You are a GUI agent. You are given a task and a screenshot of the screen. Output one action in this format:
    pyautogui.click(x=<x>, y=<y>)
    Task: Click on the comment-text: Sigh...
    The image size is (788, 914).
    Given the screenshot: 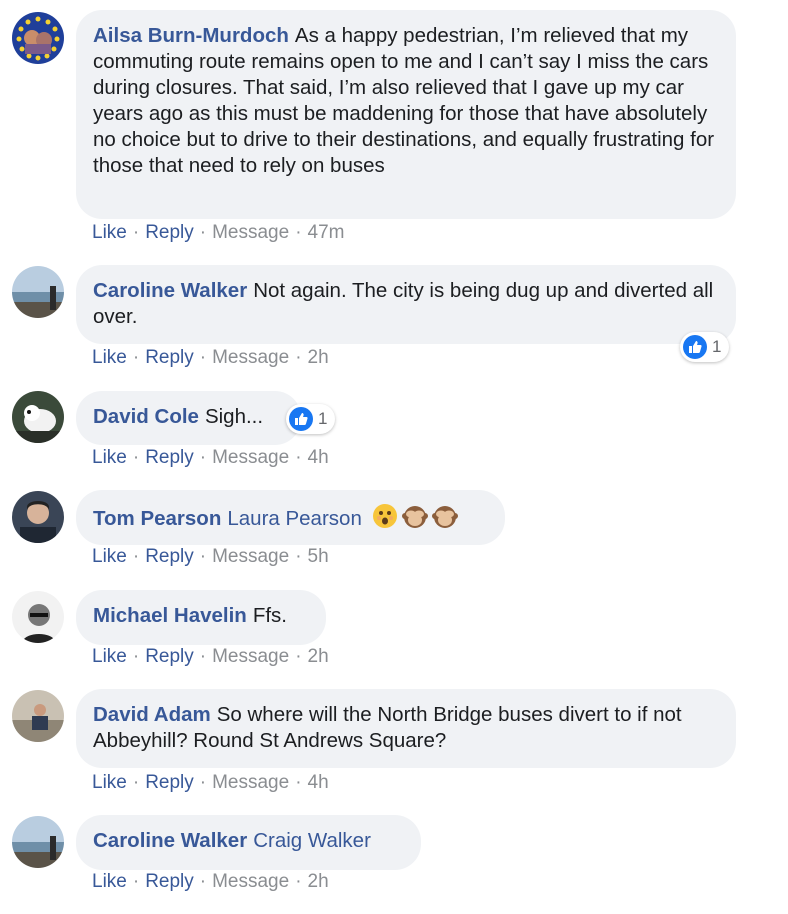 What is the action you would take?
    pyautogui.click(x=234, y=416)
    